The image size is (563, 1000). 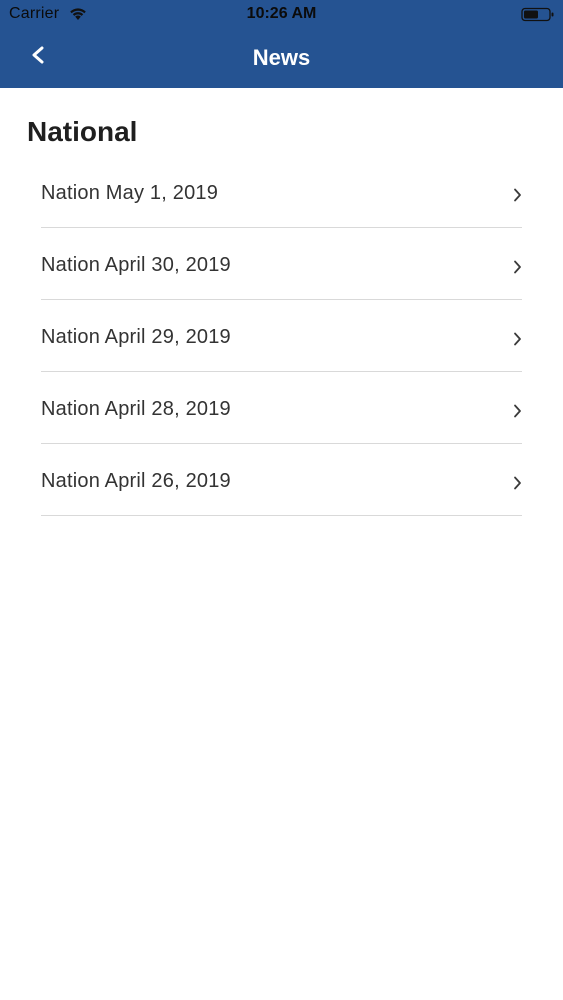 I want to click on list-item: Nation April 26, 2019, so click(x=281, y=480).